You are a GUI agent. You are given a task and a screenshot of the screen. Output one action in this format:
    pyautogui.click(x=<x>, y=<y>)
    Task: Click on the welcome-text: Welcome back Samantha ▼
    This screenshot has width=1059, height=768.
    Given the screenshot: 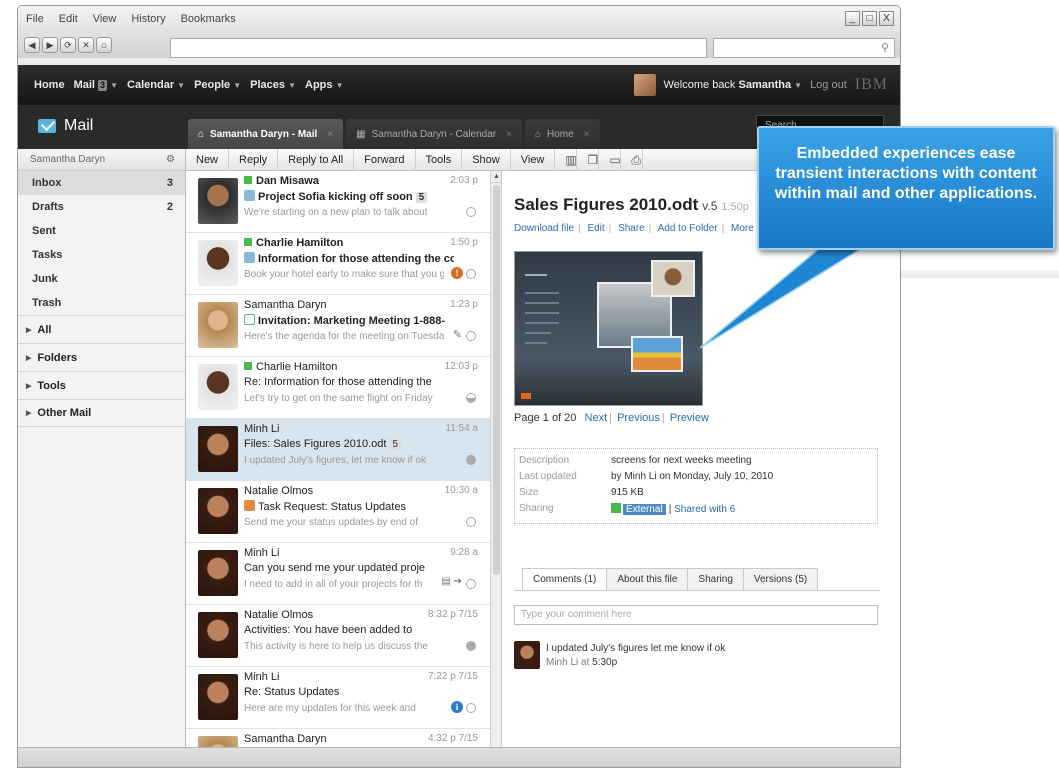 What is the action you would take?
    pyautogui.click(x=733, y=85)
    